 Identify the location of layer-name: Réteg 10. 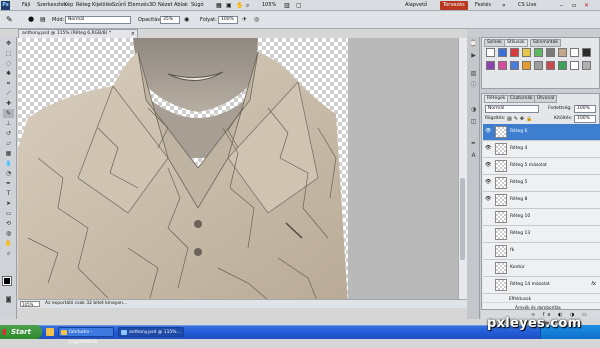
(520, 217).